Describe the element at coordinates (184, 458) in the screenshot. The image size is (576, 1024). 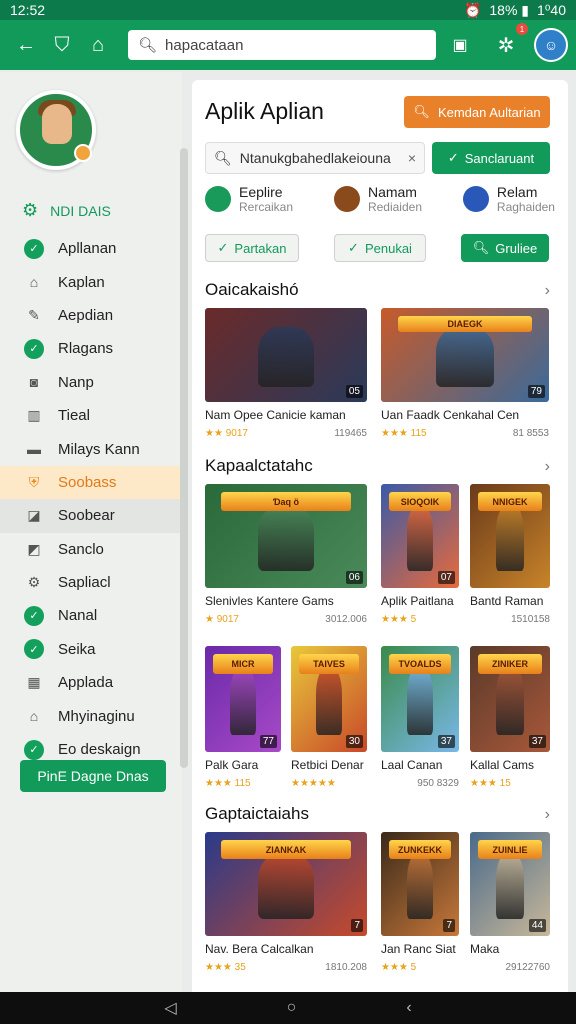
I see `sidebar-scrollbar` at that location.